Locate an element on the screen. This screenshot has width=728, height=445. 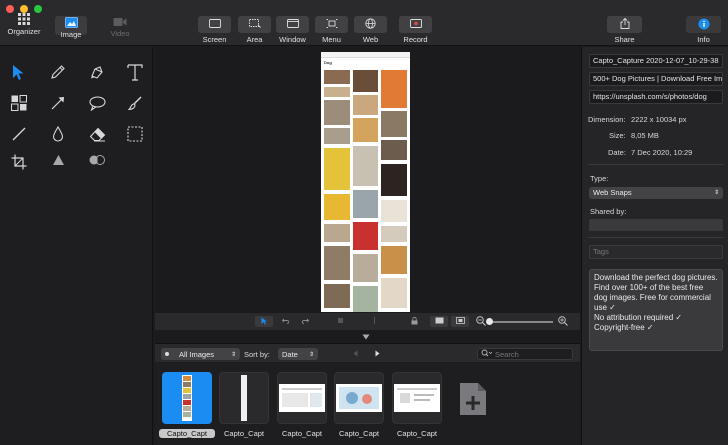
zoom-in-icon is located at coordinates (563, 321).